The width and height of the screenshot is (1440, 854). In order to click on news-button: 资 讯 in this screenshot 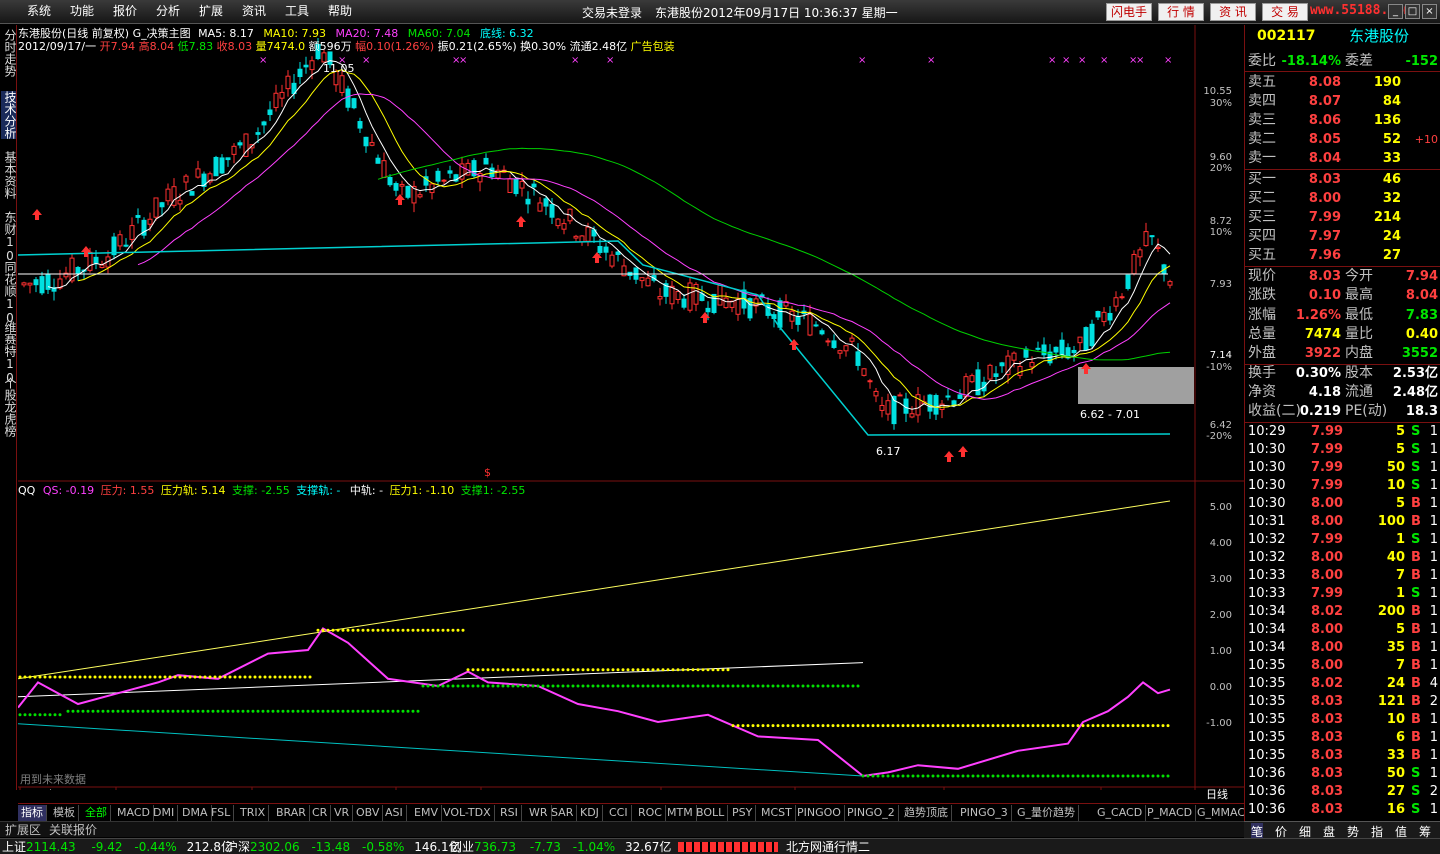, I will do `click(1233, 12)`.